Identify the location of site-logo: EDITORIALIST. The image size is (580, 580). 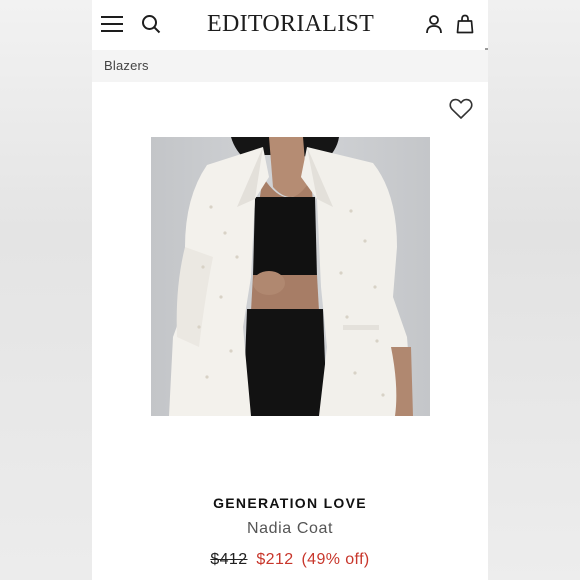
(291, 24).